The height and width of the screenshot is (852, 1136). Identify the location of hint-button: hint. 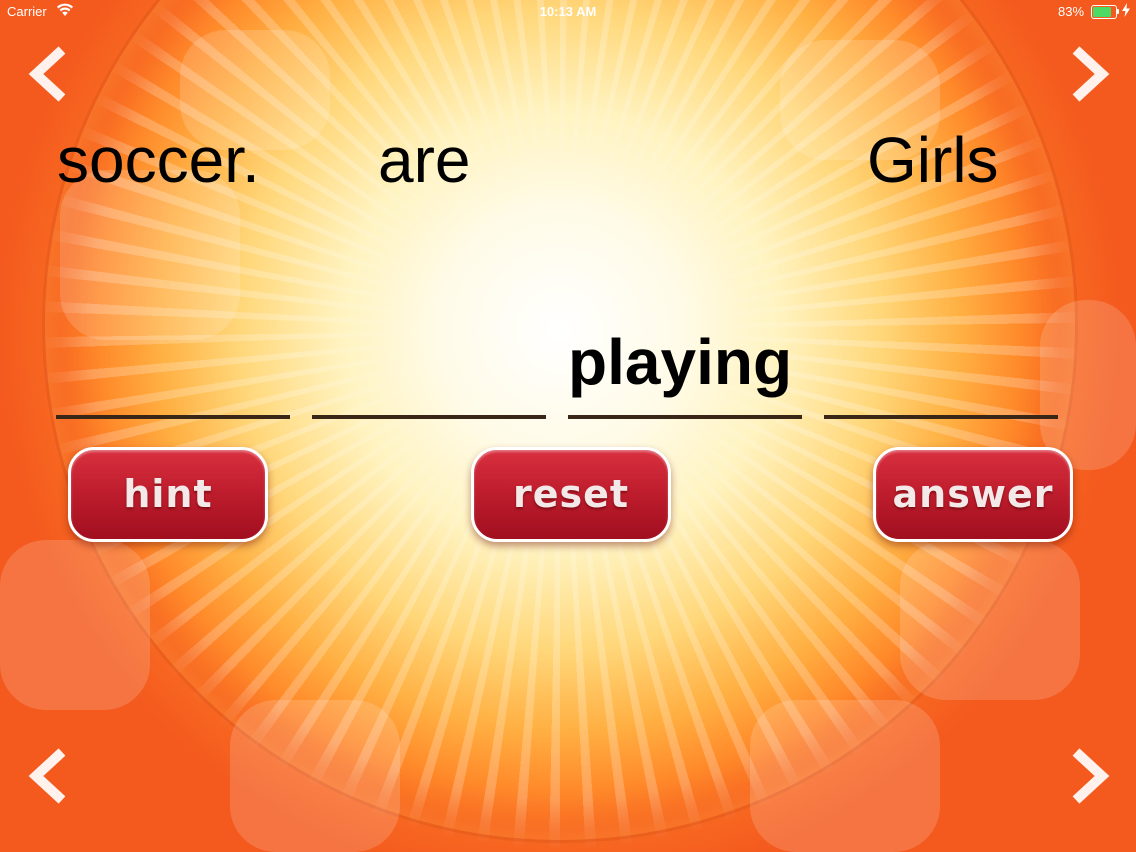
(168, 494).